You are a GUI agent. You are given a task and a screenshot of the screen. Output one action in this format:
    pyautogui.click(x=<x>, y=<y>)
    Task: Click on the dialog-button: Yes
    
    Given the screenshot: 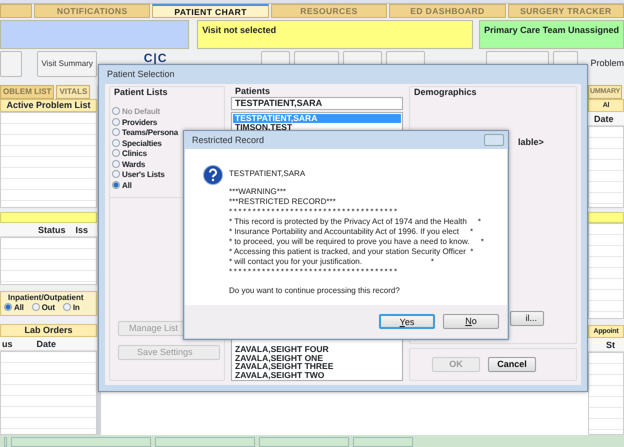 What is the action you would take?
    pyautogui.click(x=407, y=321)
    